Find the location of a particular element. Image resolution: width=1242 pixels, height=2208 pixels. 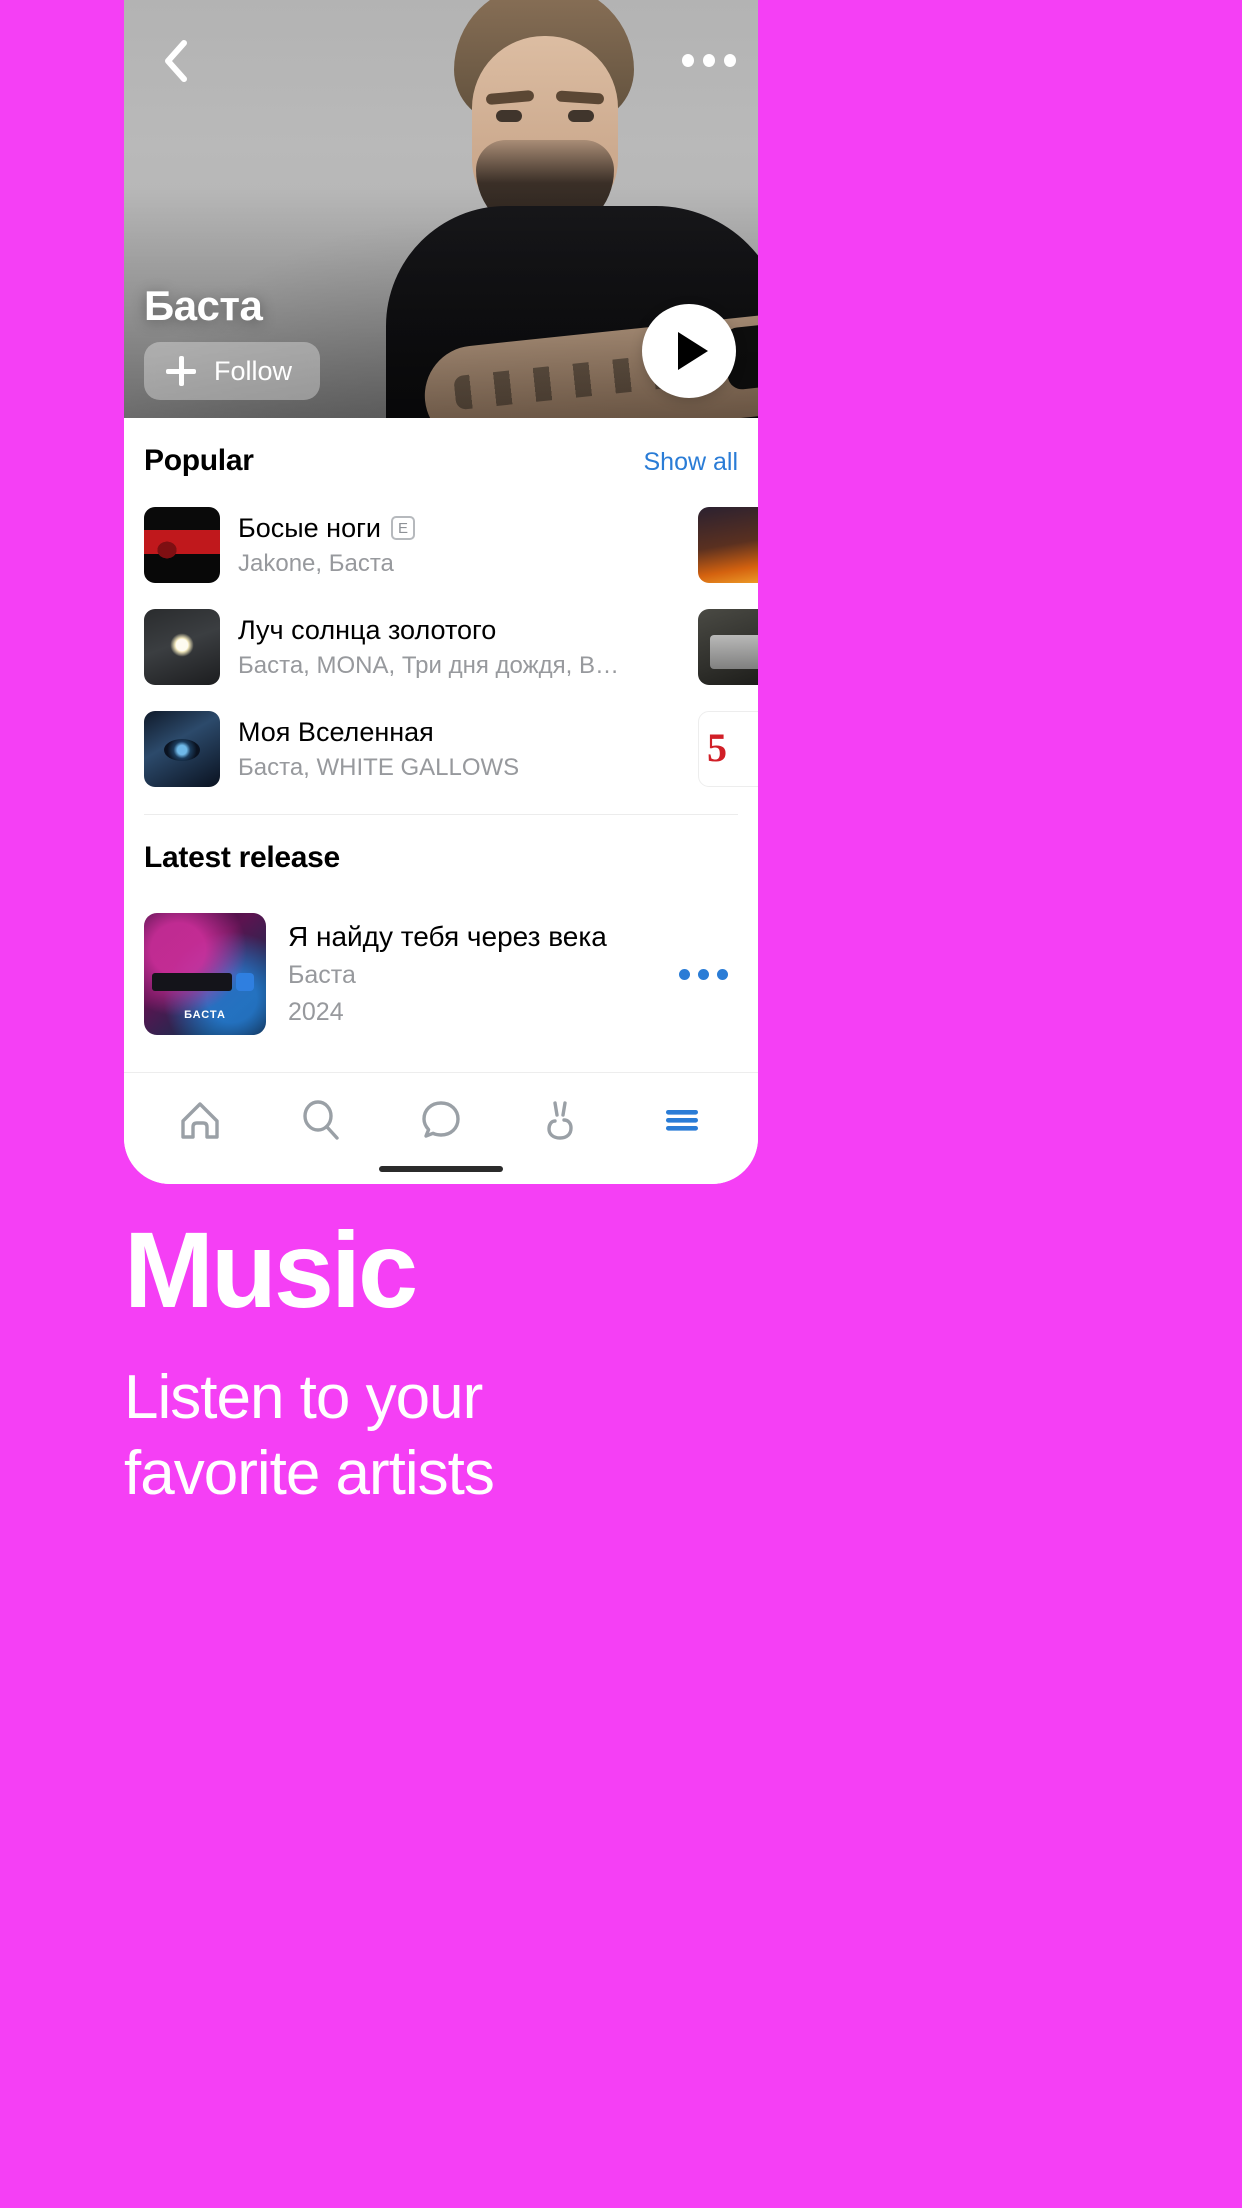

clips-icon is located at coordinates (560, 1120).